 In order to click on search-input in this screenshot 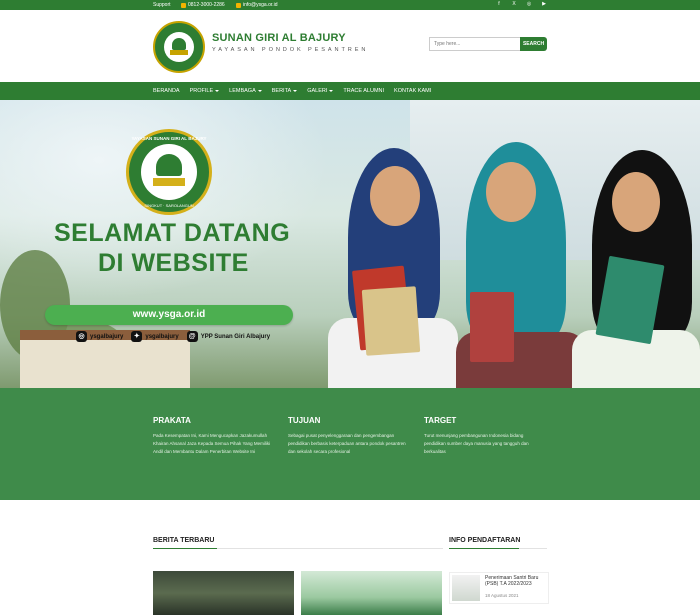, I will do `click(475, 44)`.